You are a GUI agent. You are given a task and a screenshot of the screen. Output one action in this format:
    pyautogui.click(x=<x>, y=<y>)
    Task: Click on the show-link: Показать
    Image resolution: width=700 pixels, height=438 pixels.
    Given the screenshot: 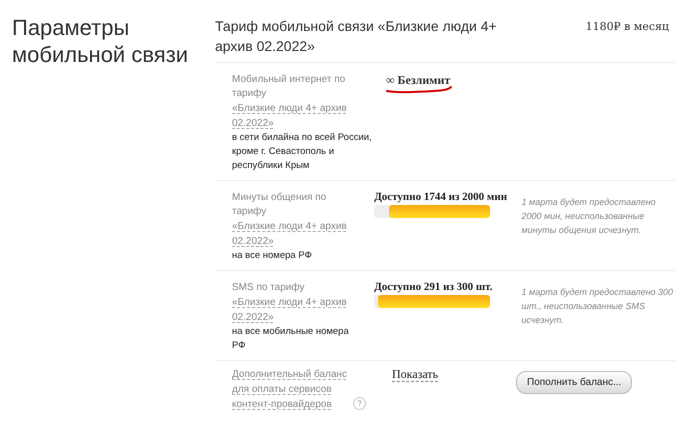 What is the action you would take?
    pyautogui.click(x=415, y=374)
    